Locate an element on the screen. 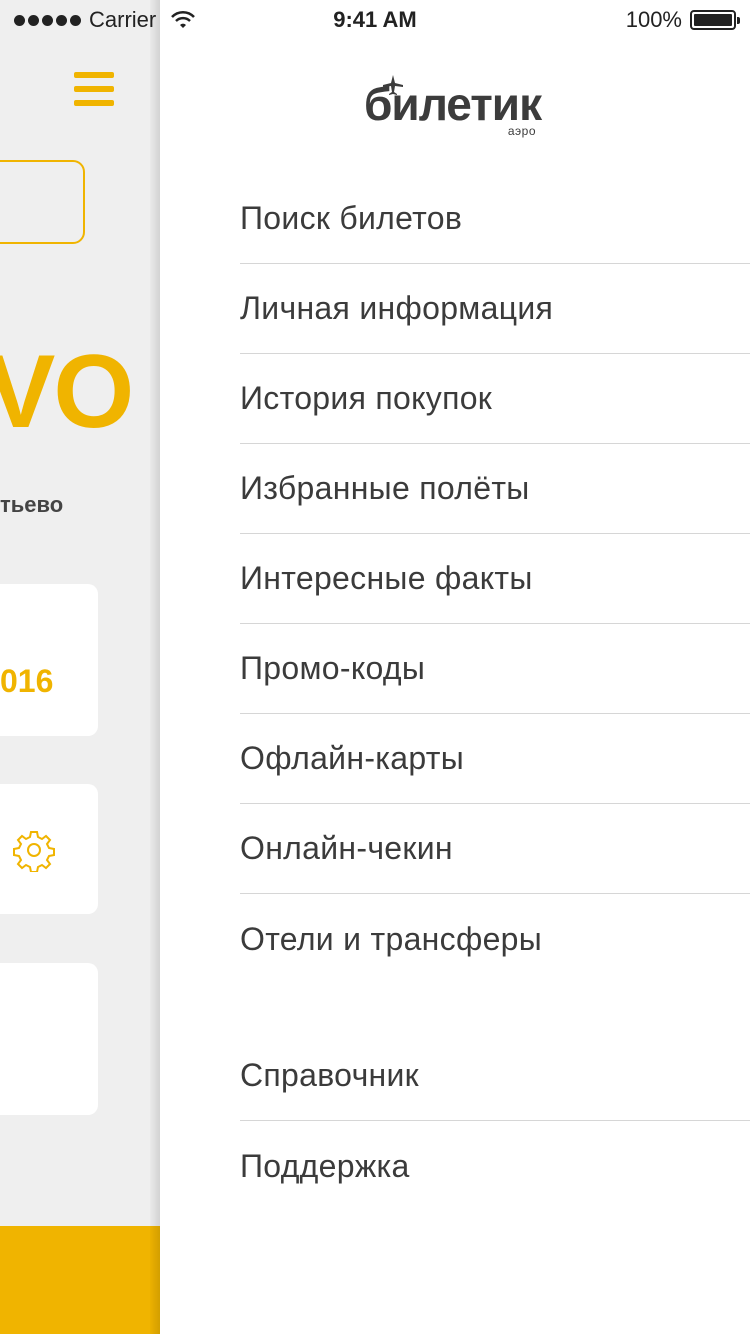  date-value: 016 is located at coordinates (27, 681).